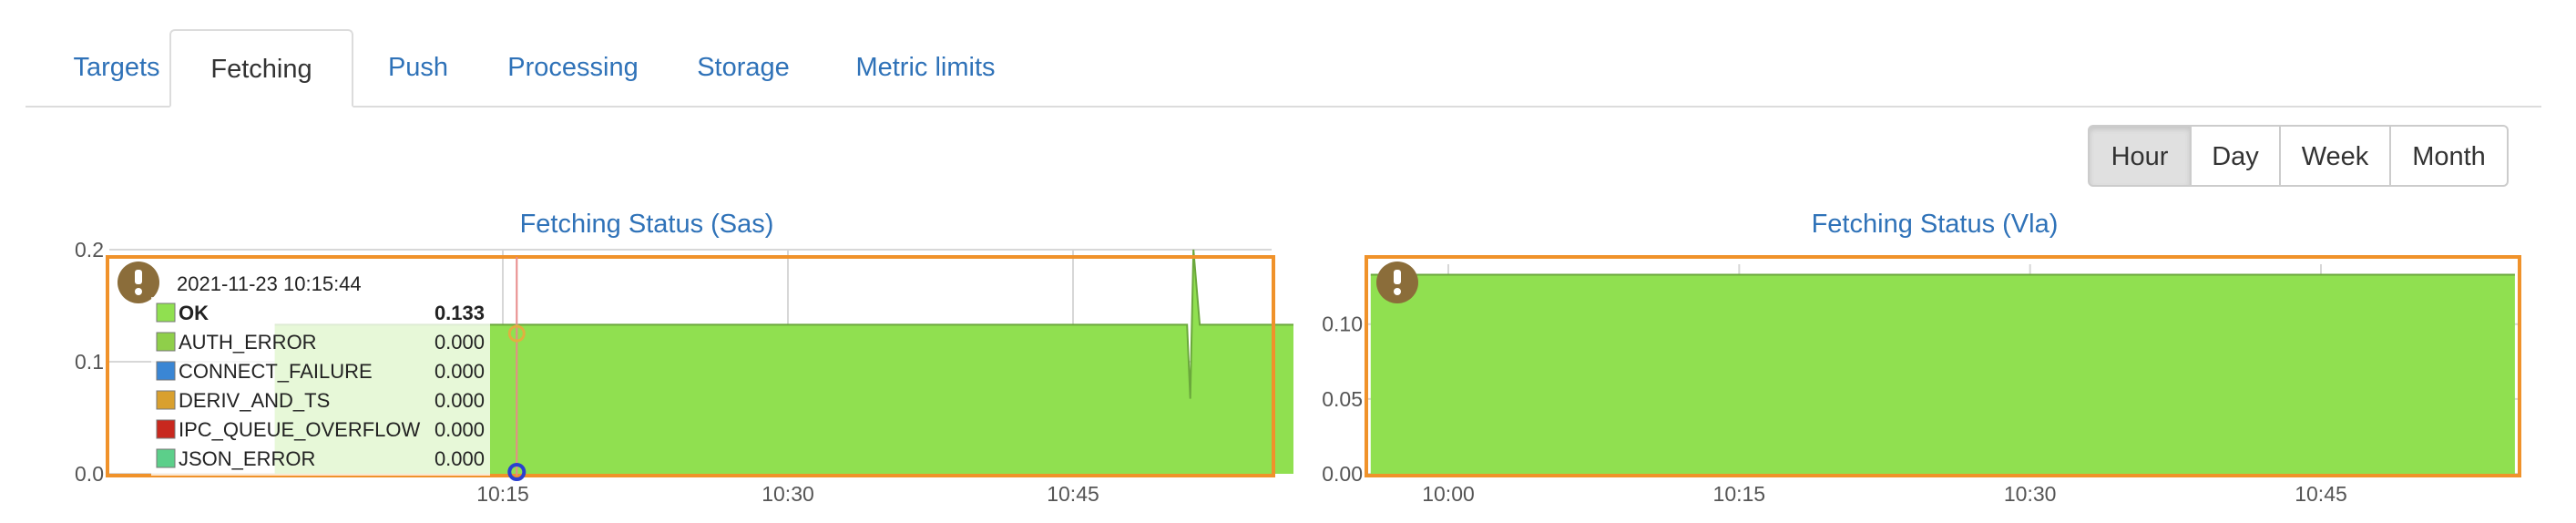  Describe the element at coordinates (418, 67) in the screenshot. I see `tab-push: Push` at that location.